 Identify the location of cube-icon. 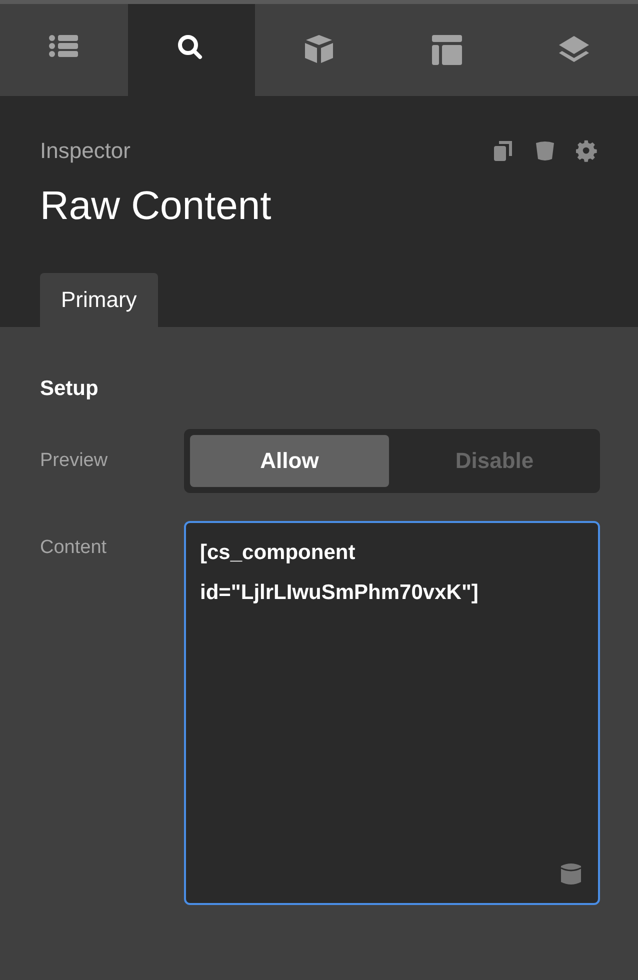
(318, 50).